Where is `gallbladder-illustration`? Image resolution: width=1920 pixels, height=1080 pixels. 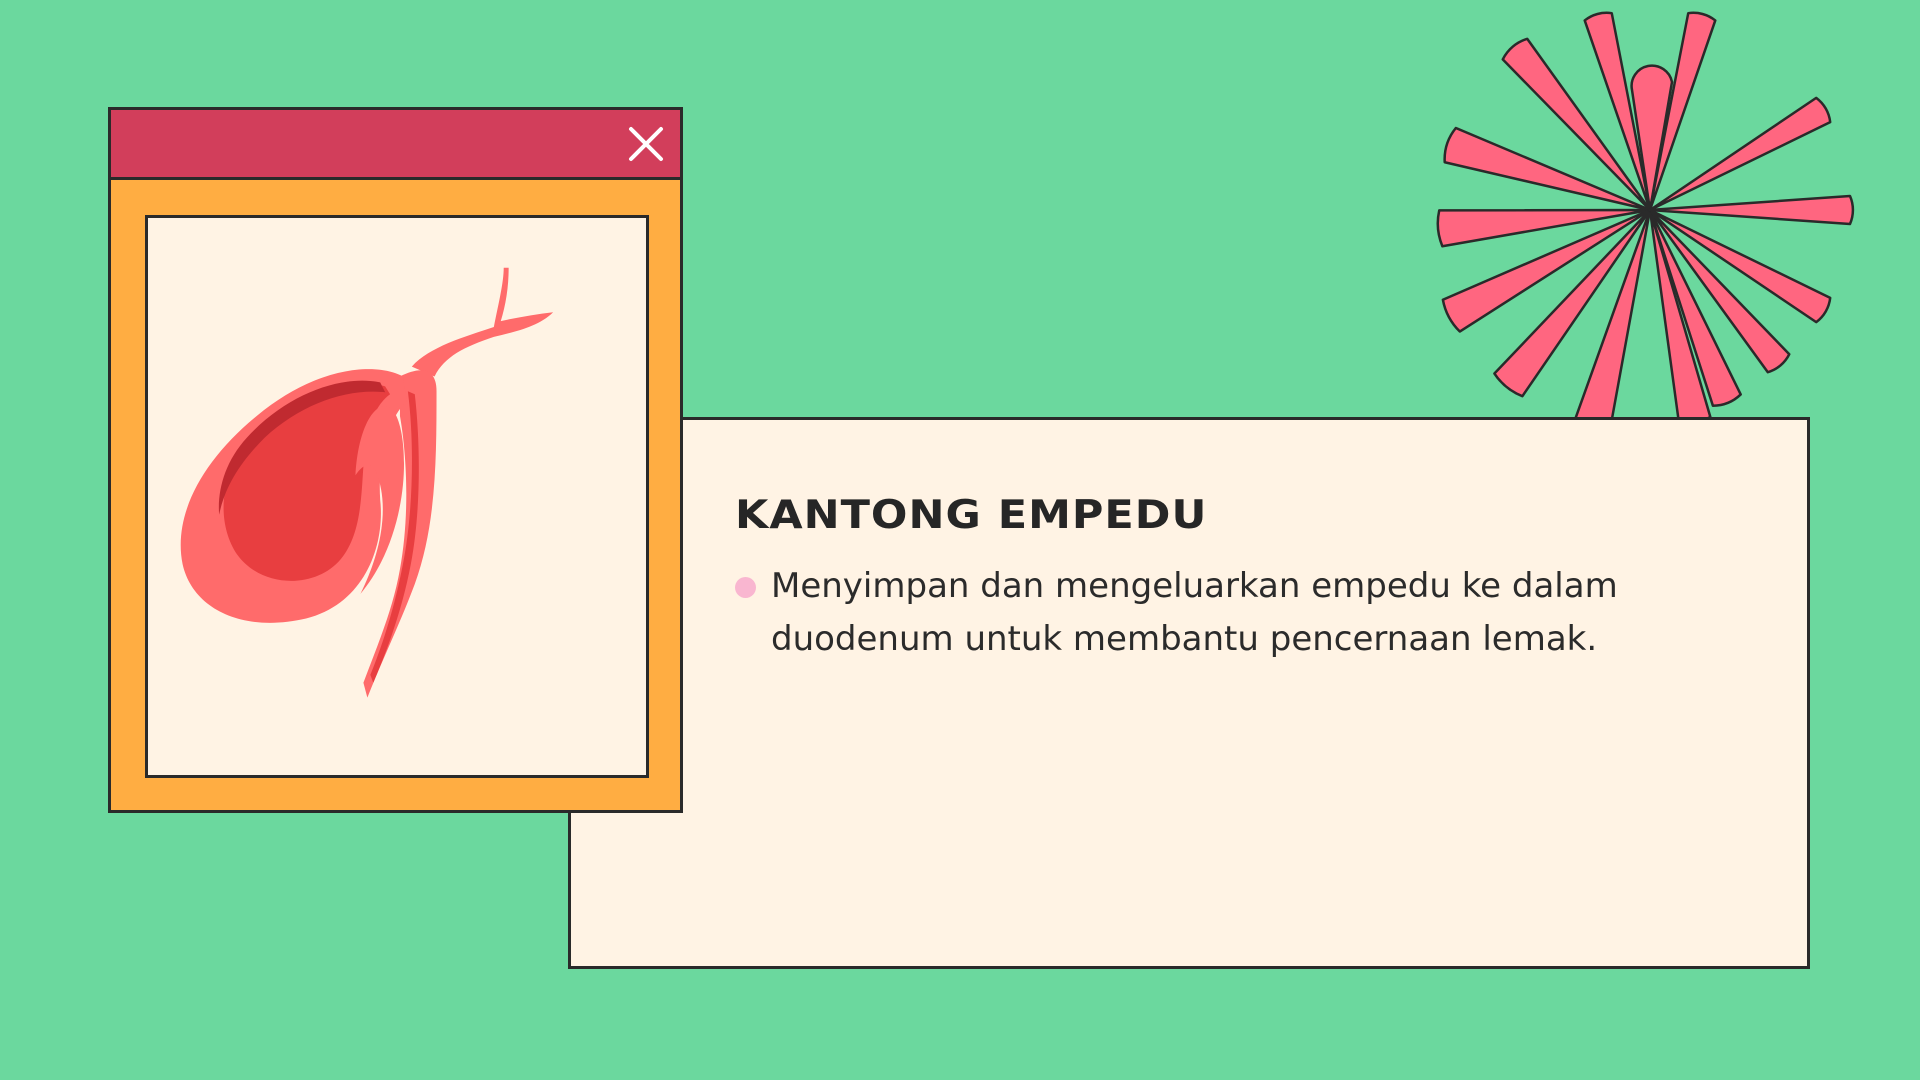 gallbladder-illustration is located at coordinates (367, 482).